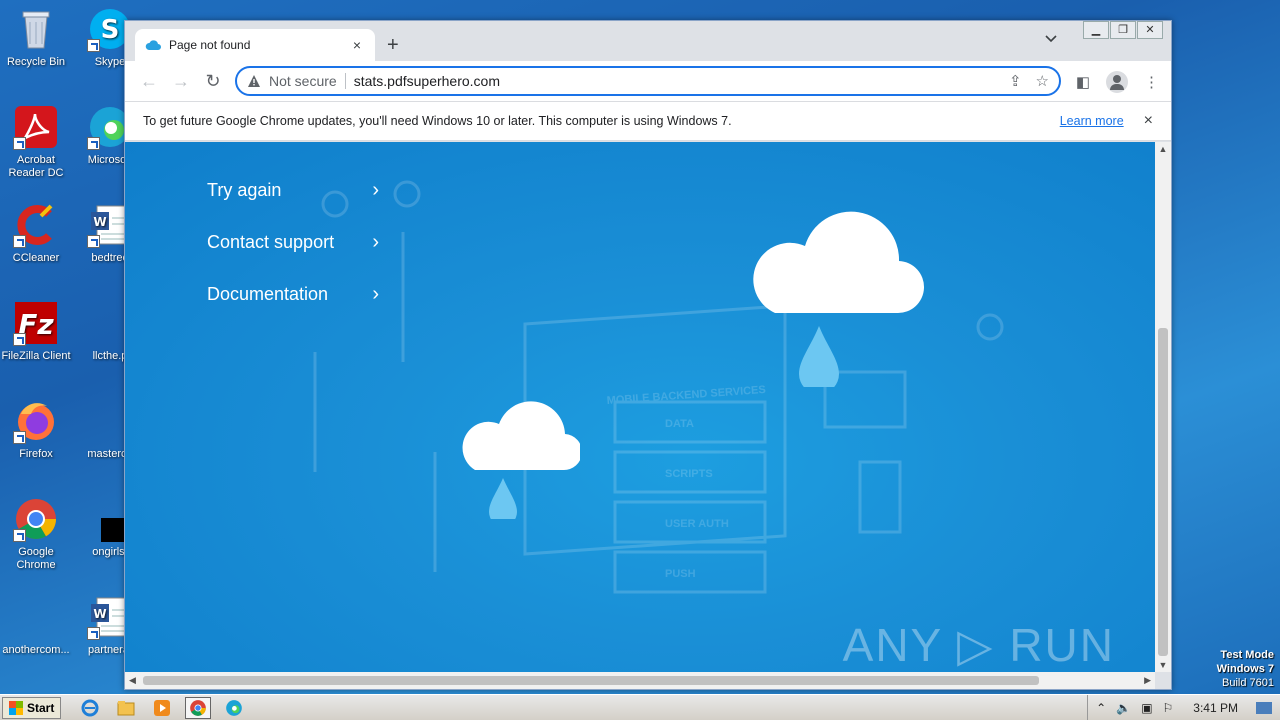 Image resolution: width=1280 pixels, height=720 pixels. I want to click on ccleaner-icon, so click(36, 225).